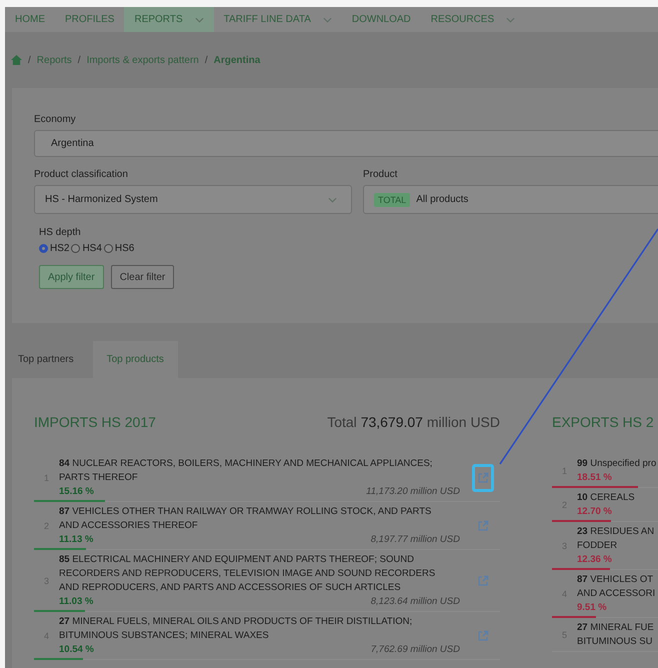 This screenshot has width=658, height=668. What do you see at coordinates (30, 19) in the screenshot?
I see `nav-item: HOME` at bounding box center [30, 19].